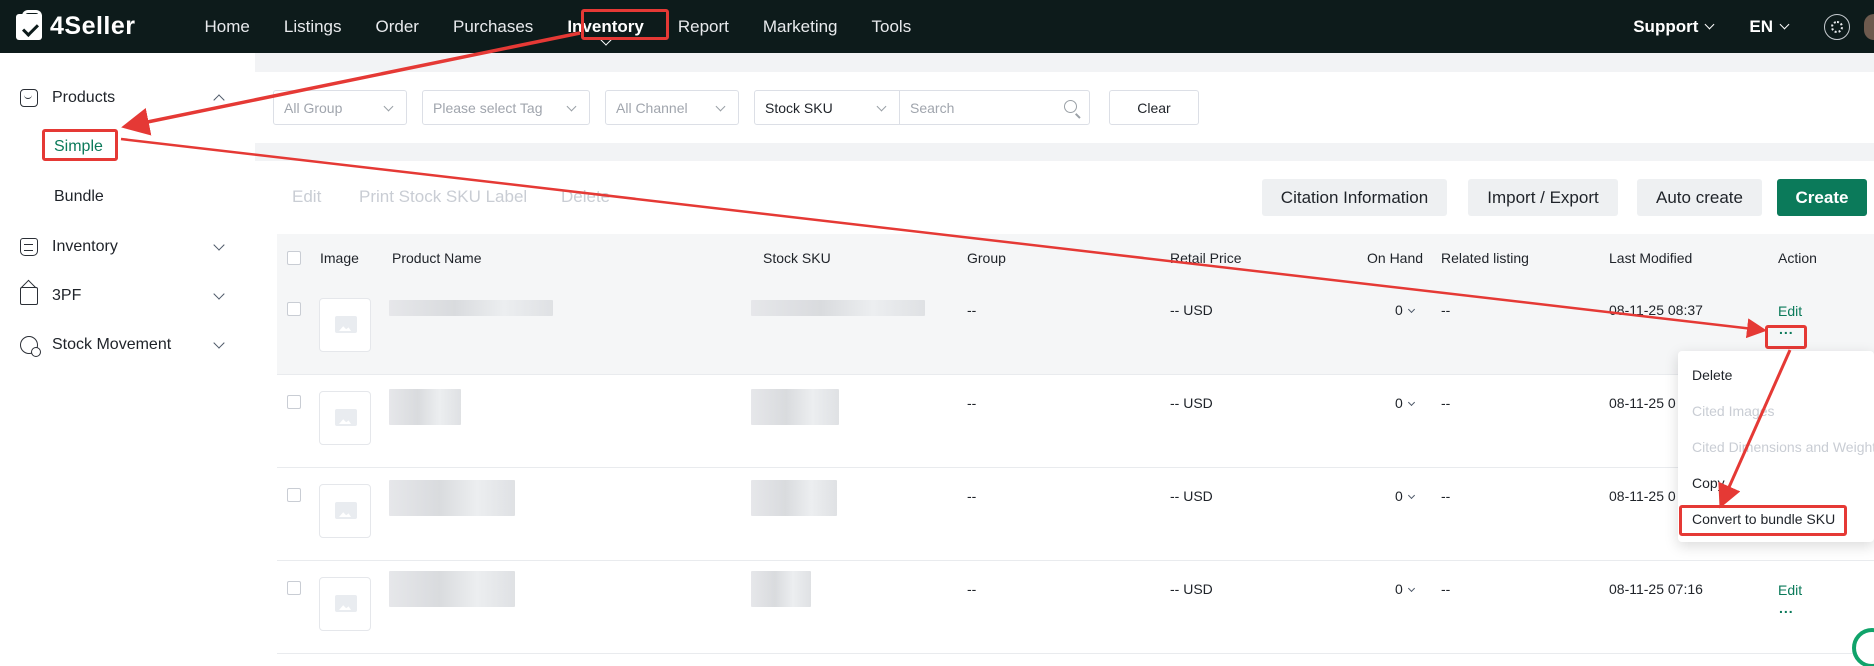  I want to click on search-field-select: Stock SKU, so click(827, 107).